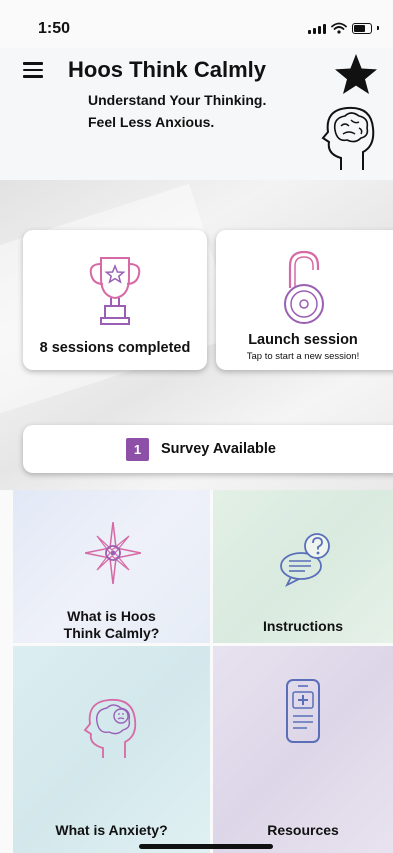 This screenshot has width=393, height=853. What do you see at coordinates (362, 28) in the screenshot?
I see `battery-icon` at bounding box center [362, 28].